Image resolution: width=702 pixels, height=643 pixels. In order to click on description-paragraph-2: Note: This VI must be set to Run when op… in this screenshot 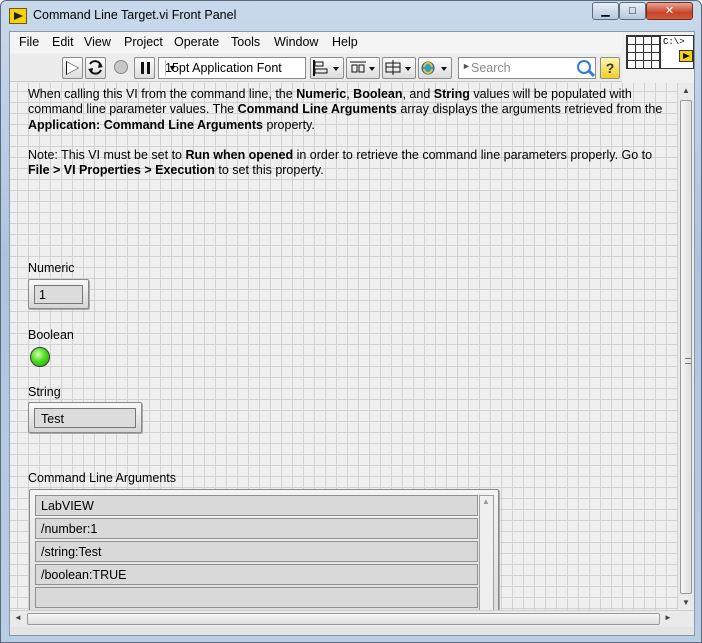, I will do `click(340, 162)`.